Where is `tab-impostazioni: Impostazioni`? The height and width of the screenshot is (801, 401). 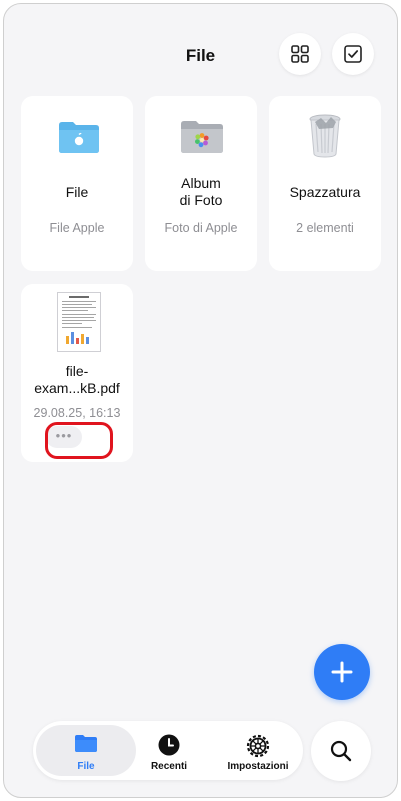 tab-impostazioni: Impostazioni is located at coordinates (258, 750).